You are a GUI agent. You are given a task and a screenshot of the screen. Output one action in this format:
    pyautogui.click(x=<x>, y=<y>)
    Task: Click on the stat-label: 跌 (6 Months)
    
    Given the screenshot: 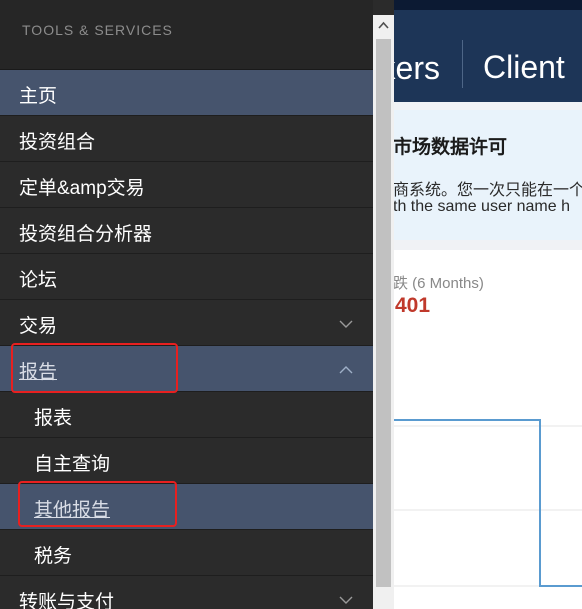 What is the action you would take?
    pyautogui.click(x=438, y=283)
    